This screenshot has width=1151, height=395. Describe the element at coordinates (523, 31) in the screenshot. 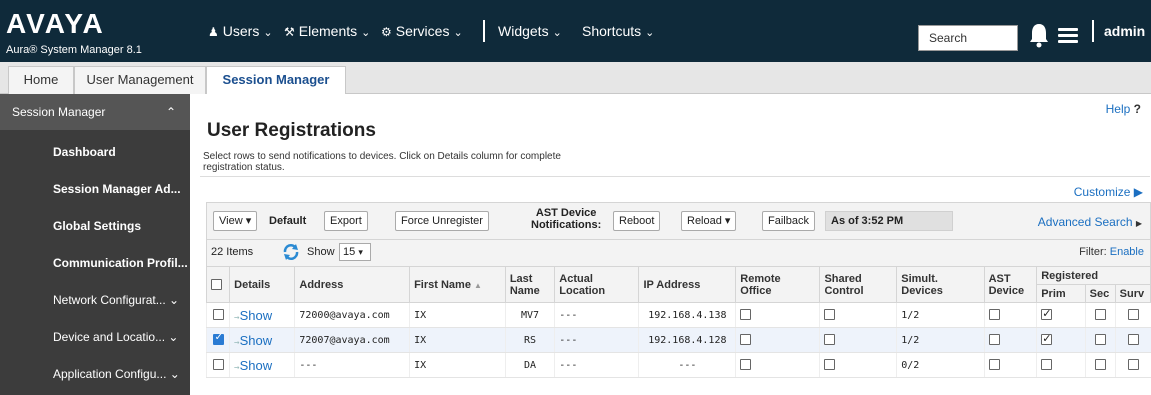

I see `nav-widgets-label: Widgets` at that location.